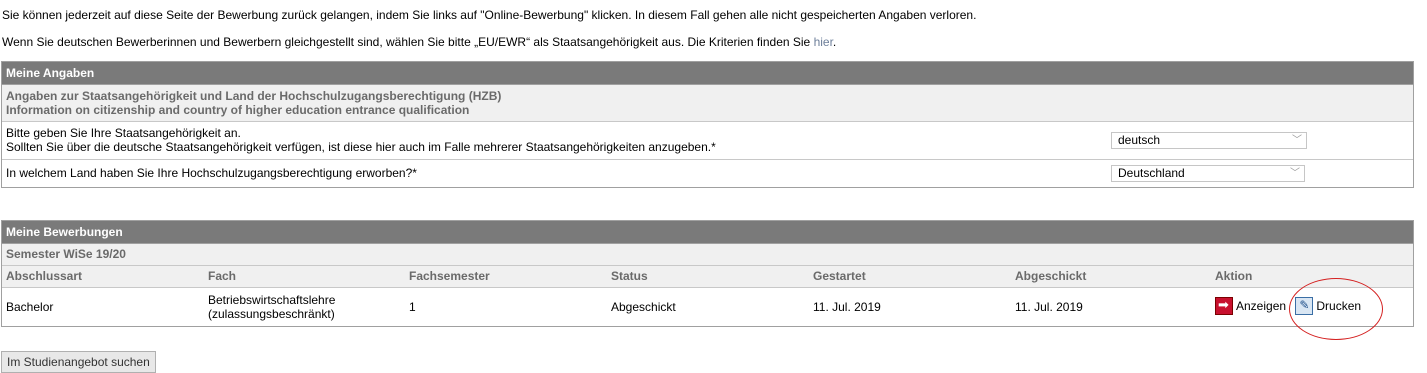 The image size is (1427, 373). Describe the element at coordinates (44, 276) in the screenshot. I see `column-header: Abschlussart` at that location.